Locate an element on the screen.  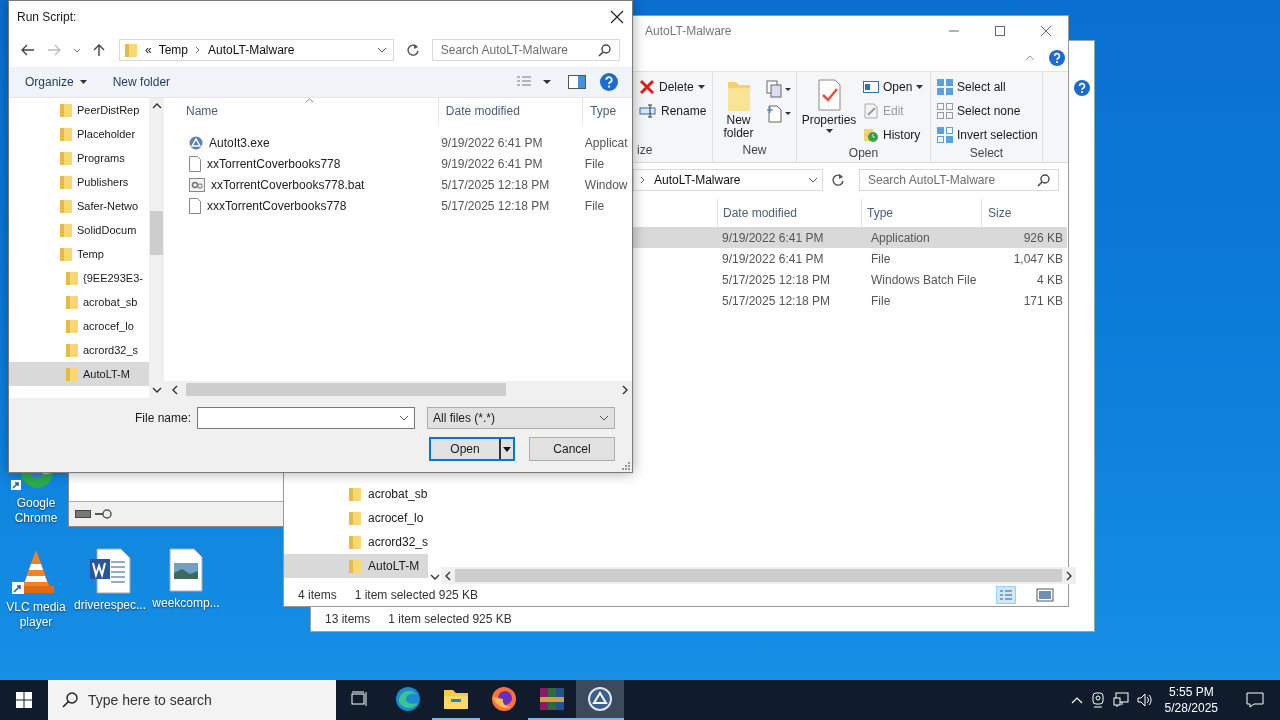
taskbar-search-field: Type here to search is located at coordinates (192, 700).